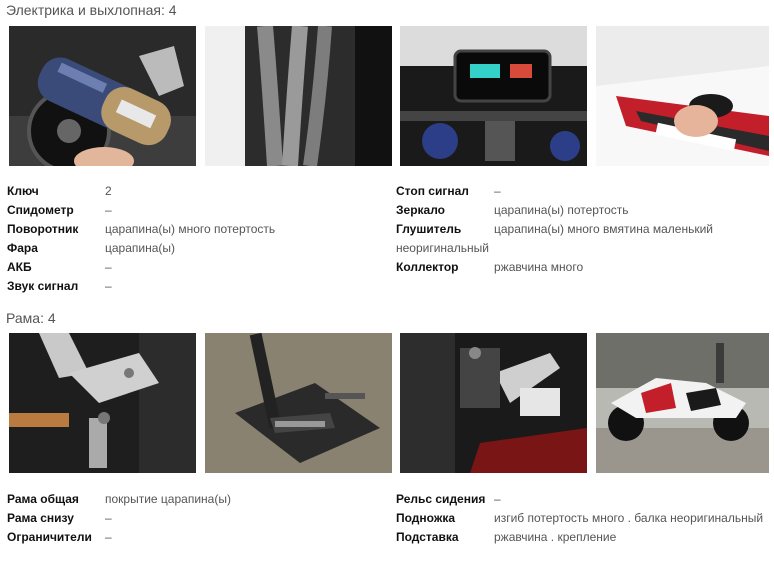 This screenshot has width=774, height=567. Describe the element at coordinates (40, 518) in the screenshot. I see `spec-label: Рама снизу` at that location.